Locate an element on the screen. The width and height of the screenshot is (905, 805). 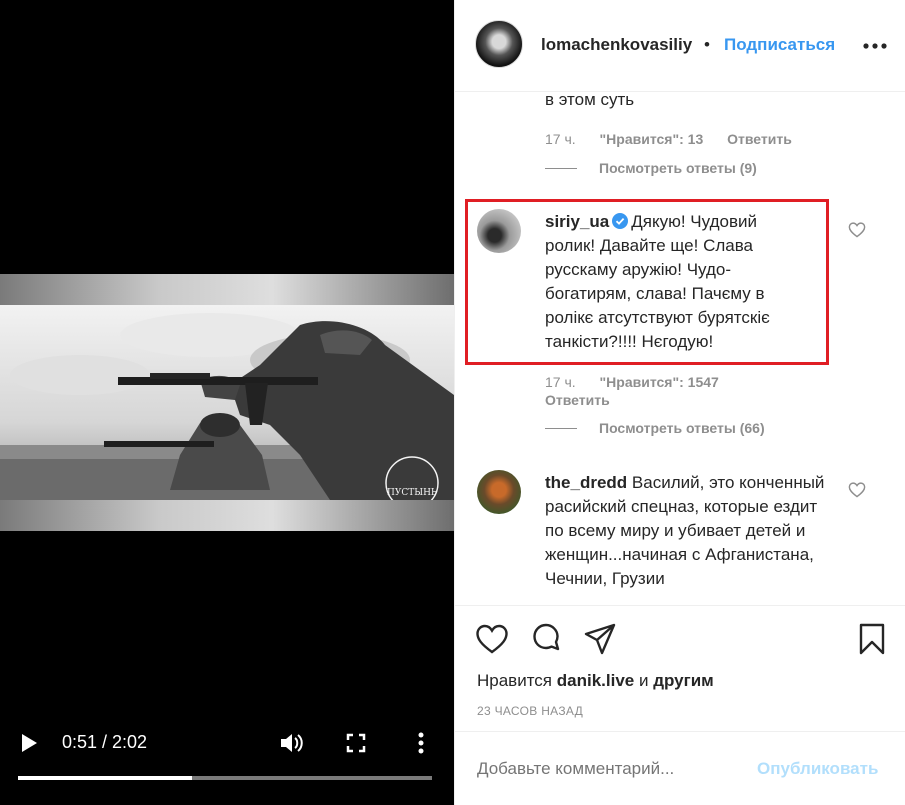
bookmark-icon is located at coordinates (872, 639).